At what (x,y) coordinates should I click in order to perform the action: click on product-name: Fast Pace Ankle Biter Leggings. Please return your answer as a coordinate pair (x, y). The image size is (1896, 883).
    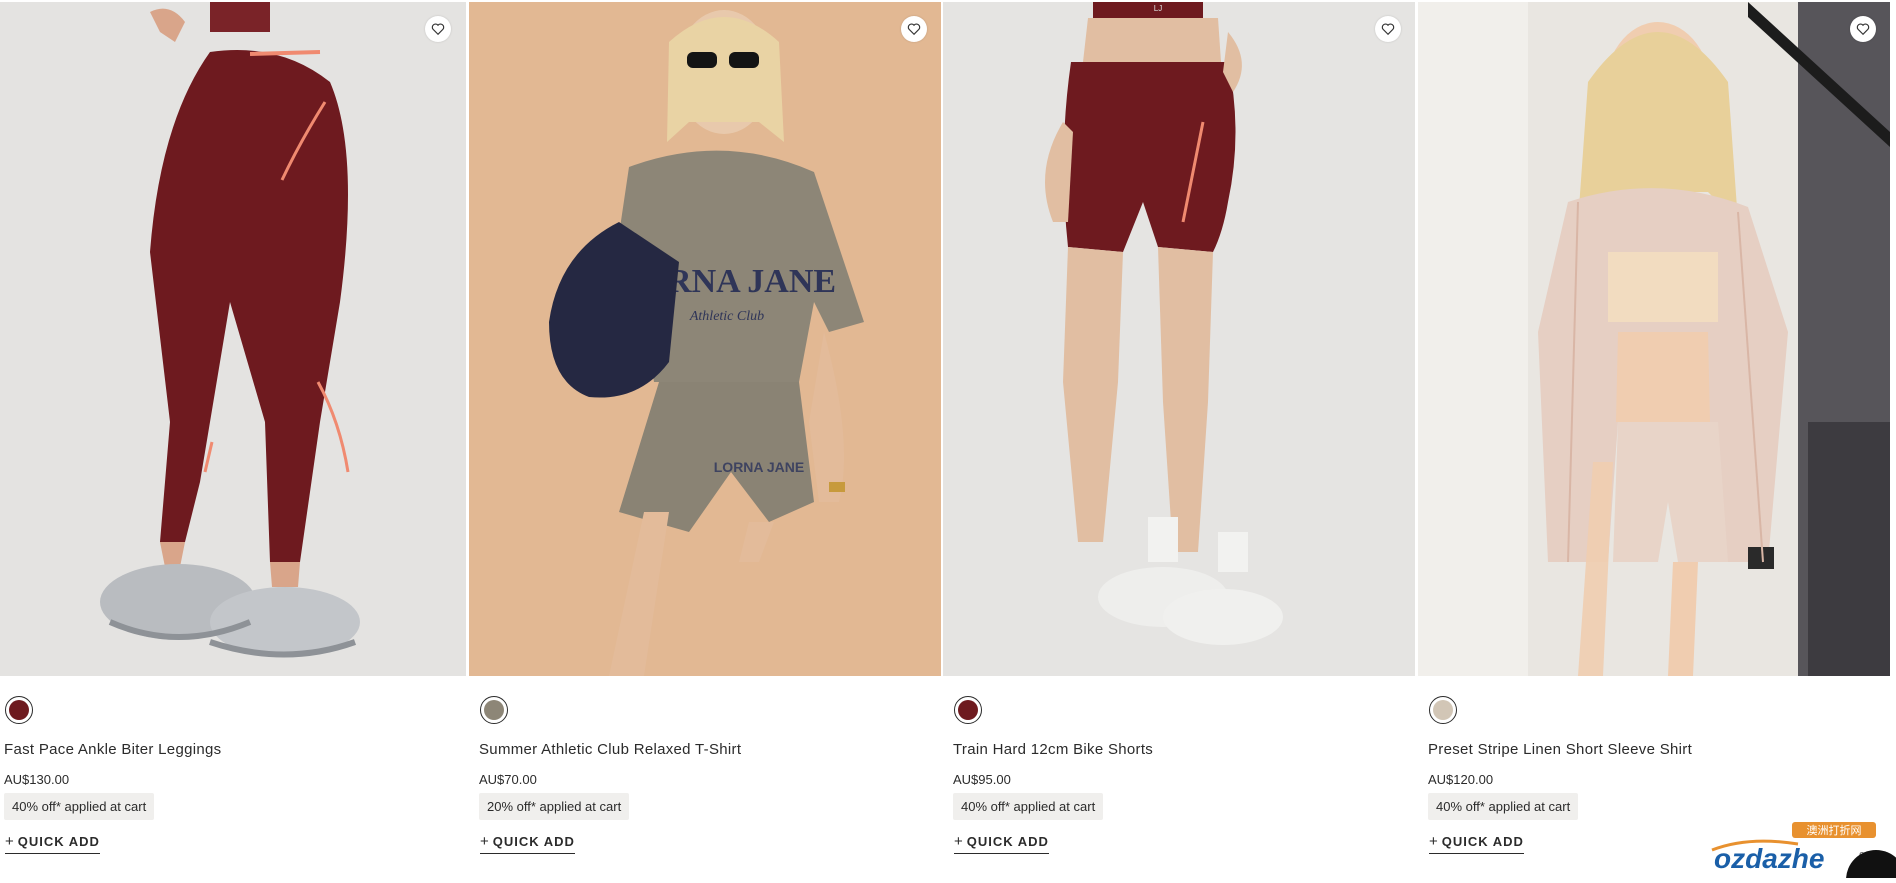
    Looking at the image, I should click on (112, 749).